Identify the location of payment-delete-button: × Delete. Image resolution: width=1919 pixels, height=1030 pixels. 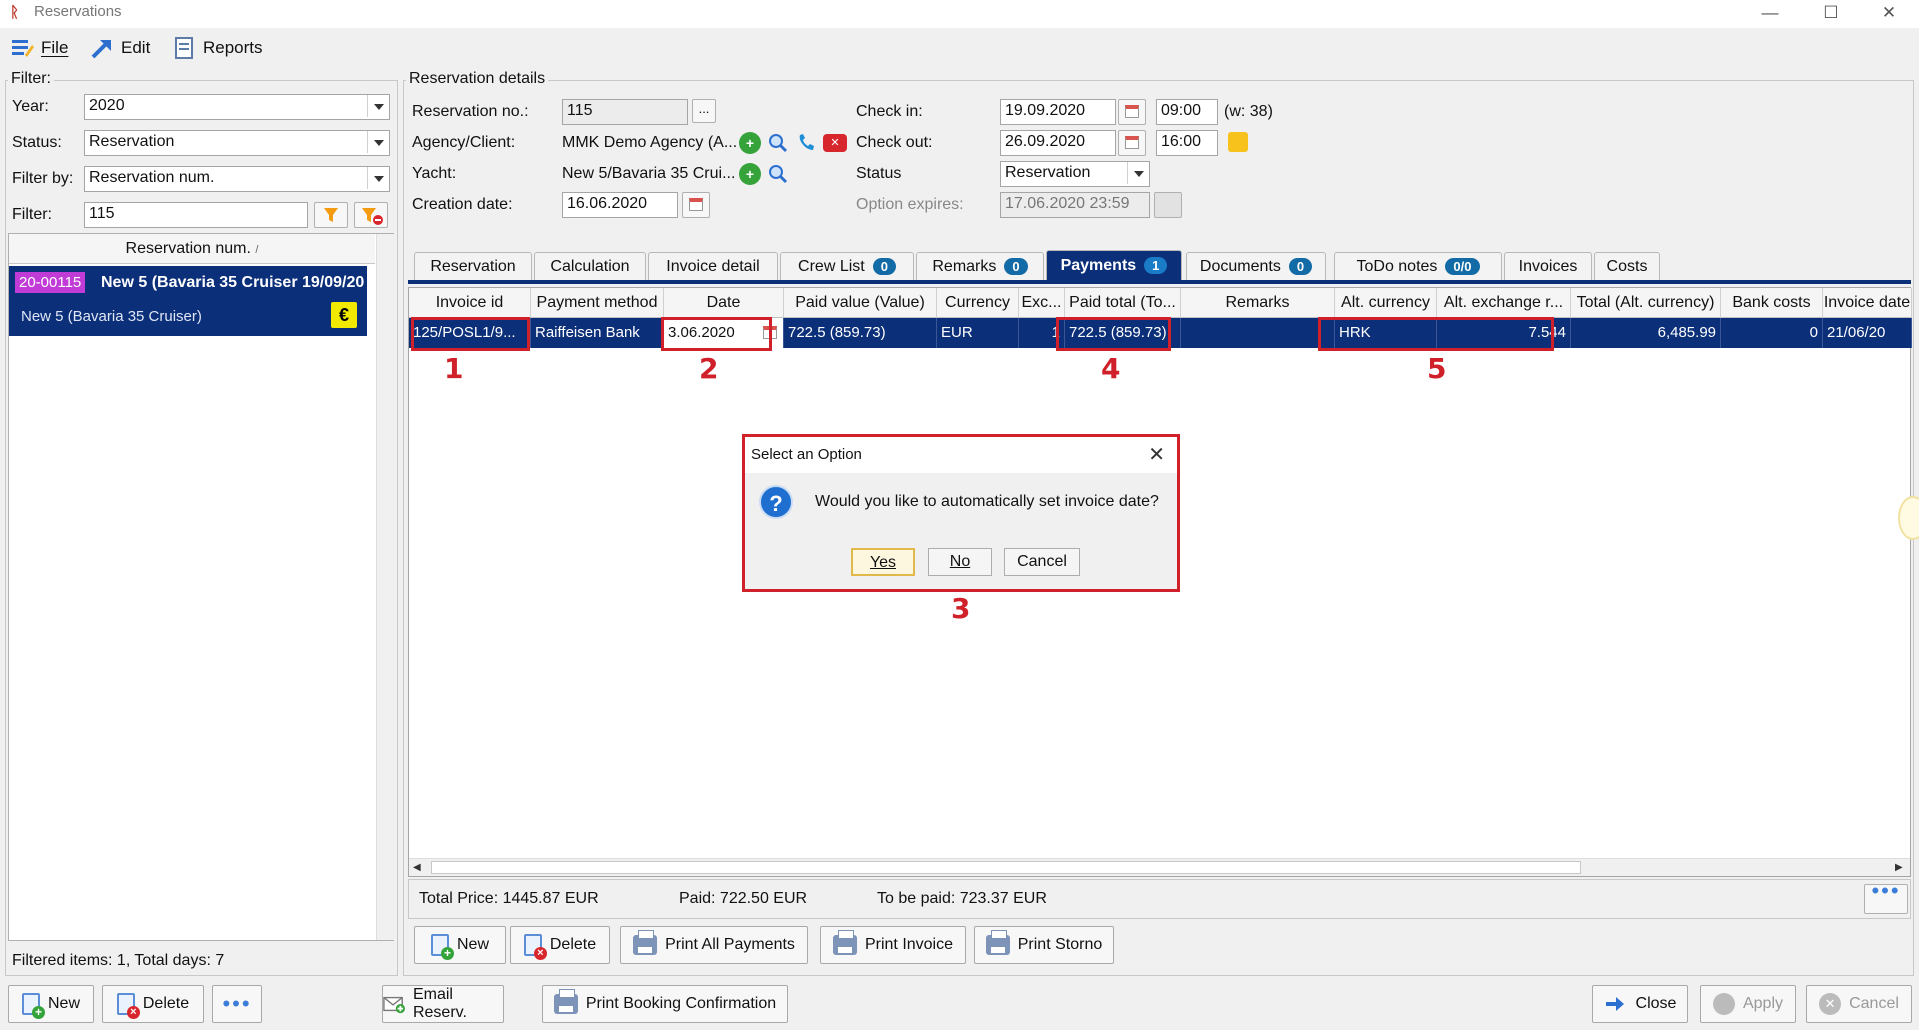
(560, 945).